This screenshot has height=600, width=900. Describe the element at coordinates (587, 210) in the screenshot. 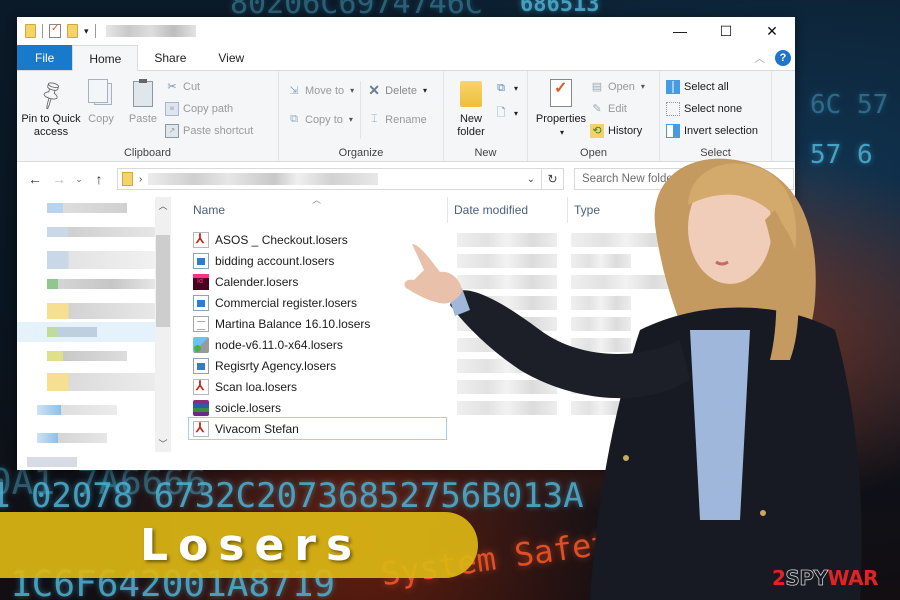

I see `column-header-type: Type` at that location.